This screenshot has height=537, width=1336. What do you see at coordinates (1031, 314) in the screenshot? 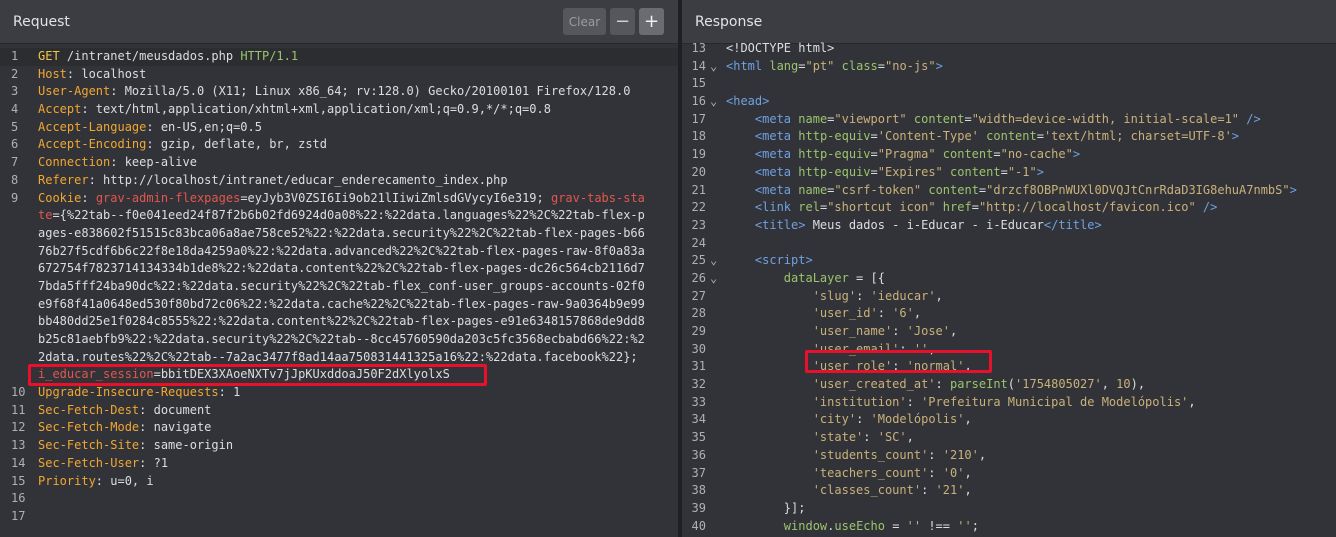
I see `line-text: 'user_id': '6',` at bounding box center [1031, 314].